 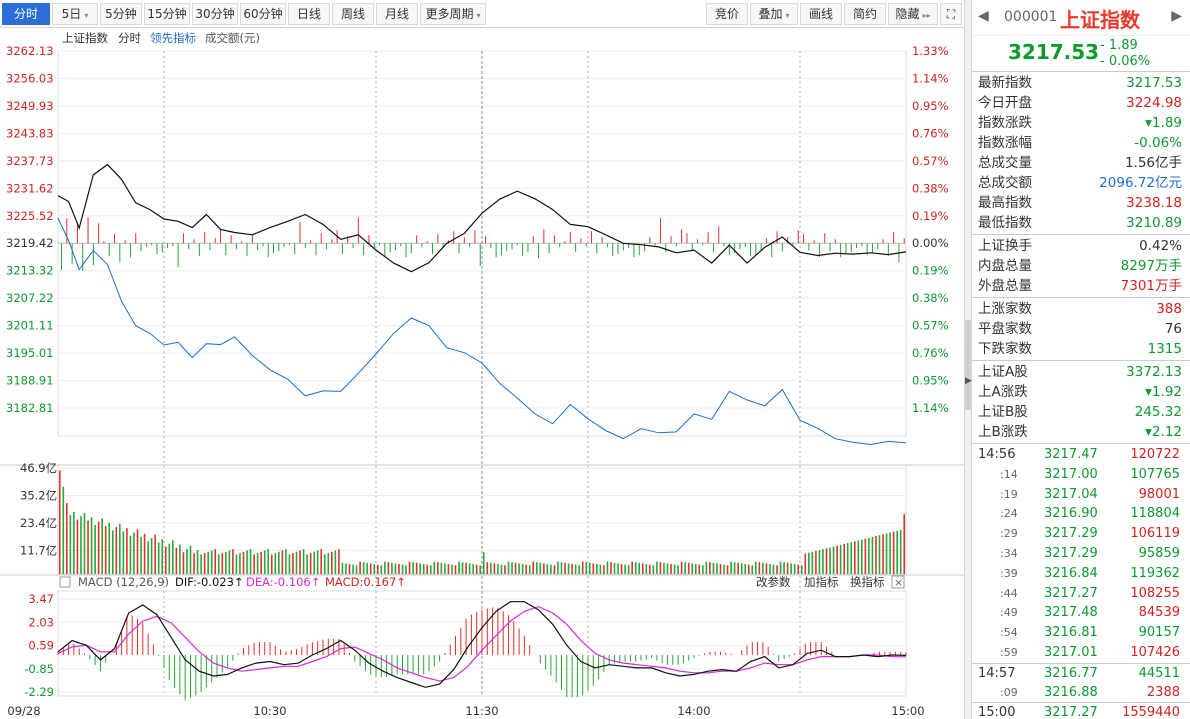 I want to click on period-tab-8: 月线, so click(x=397, y=14).